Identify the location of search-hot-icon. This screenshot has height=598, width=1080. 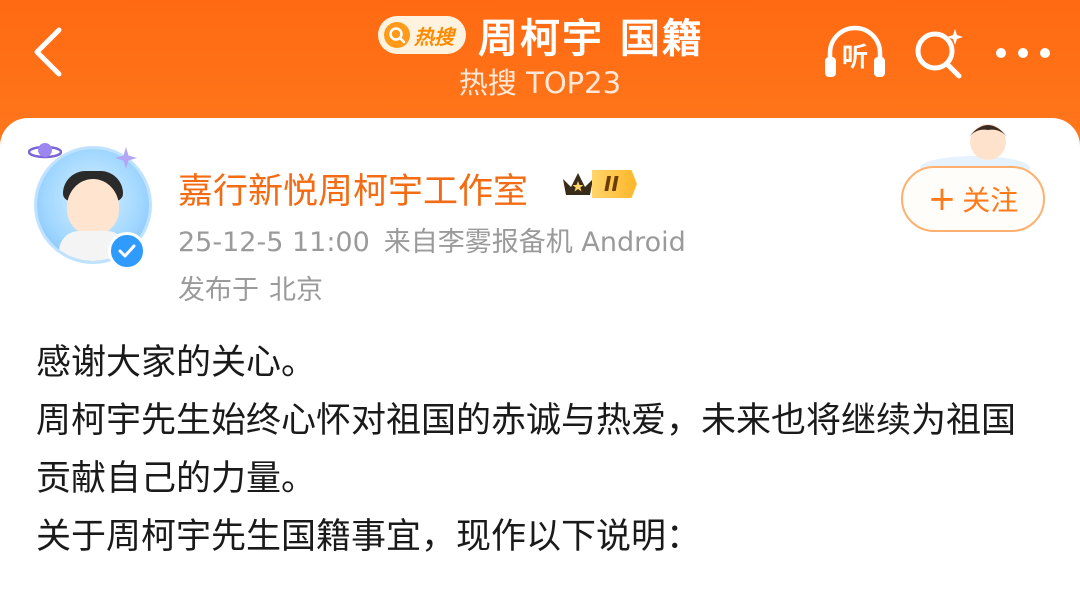
(397, 35).